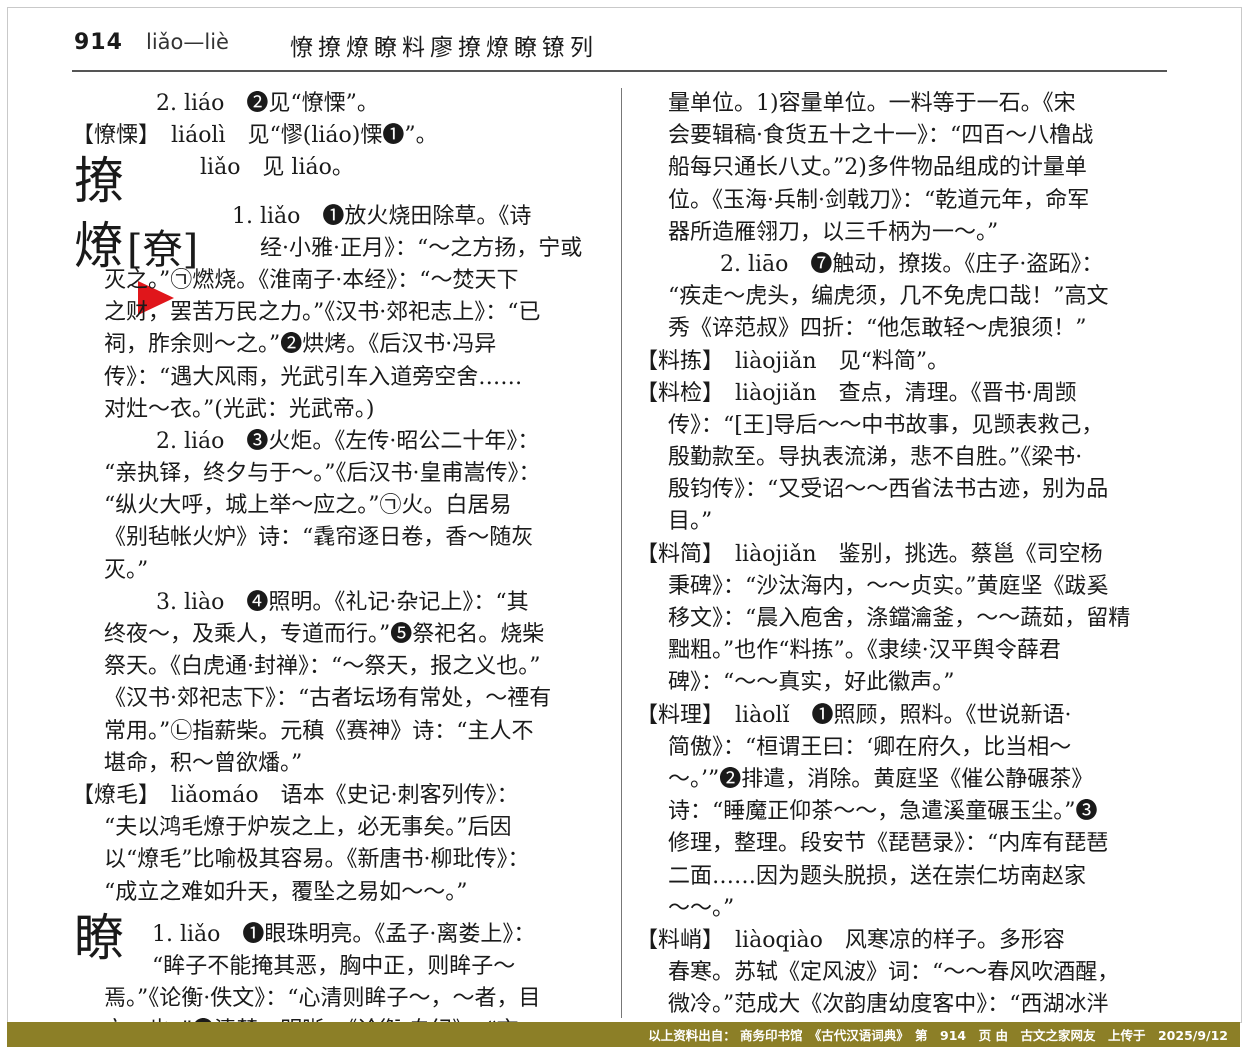  Describe the element at coordinates (793, 361) in the screenshot. I see `text-line: 【料拣】 liàojiǎn 见“料简”。` at that location.